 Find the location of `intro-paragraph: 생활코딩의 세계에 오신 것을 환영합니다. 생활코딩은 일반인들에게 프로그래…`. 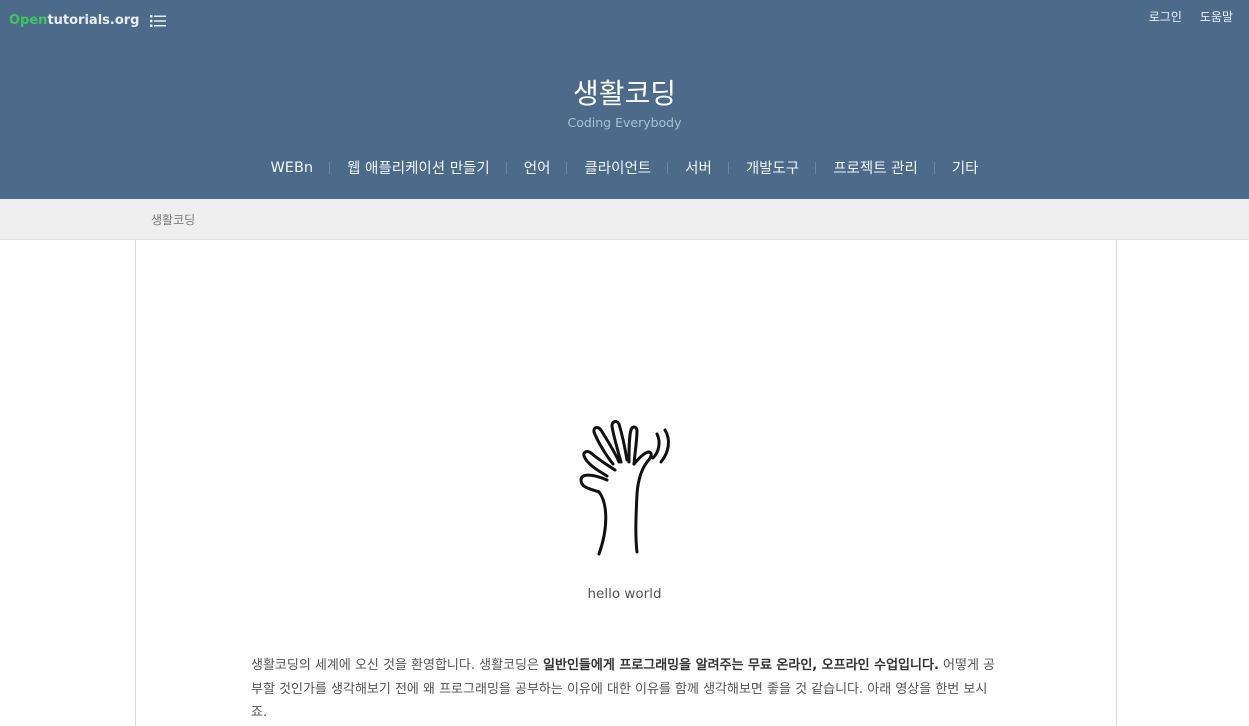

intro-paragraph: 생활코딩의 세계에 오신 것을 환영합니다. 생활코딩은 일반인들에게 프로그래… is located at coordinates (626, 689).